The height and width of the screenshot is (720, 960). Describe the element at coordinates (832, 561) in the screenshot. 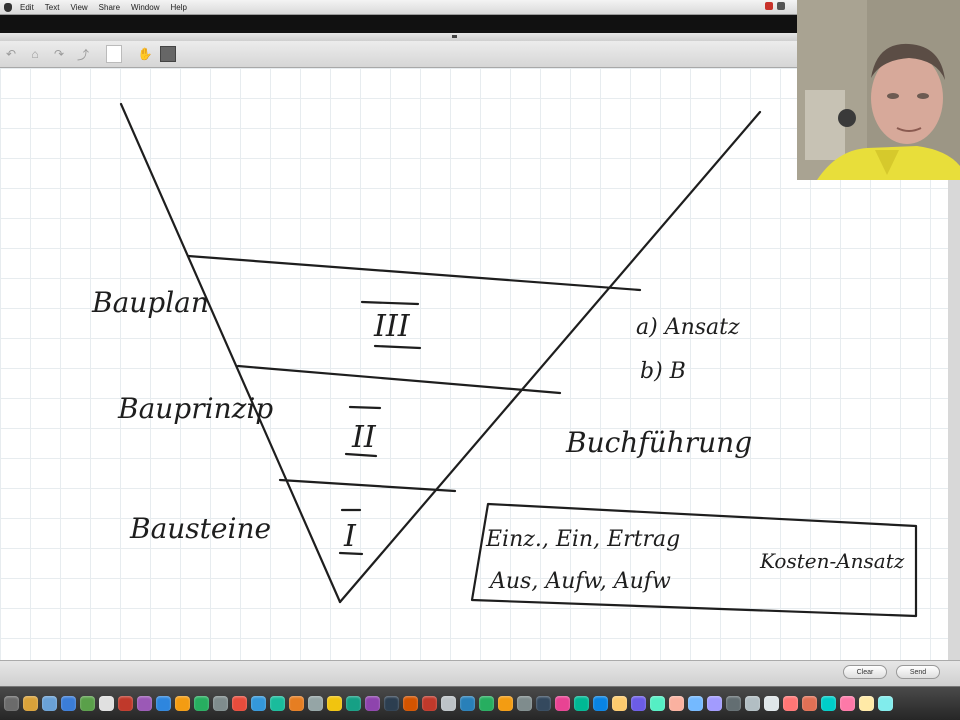

I see `box-side-label: Kosten-Ansatz` at that location.